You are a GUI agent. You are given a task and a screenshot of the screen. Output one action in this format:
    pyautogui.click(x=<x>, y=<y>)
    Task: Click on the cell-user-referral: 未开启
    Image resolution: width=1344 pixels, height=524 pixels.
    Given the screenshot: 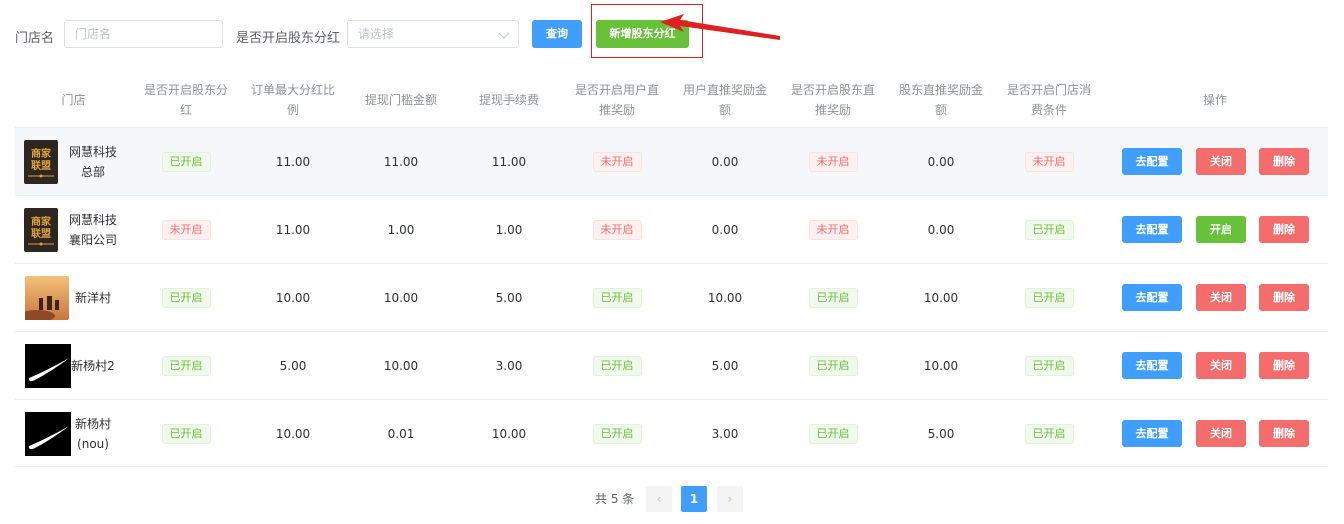 What is the action you would take?
    pyautogui.click(x=617, y=161)
    